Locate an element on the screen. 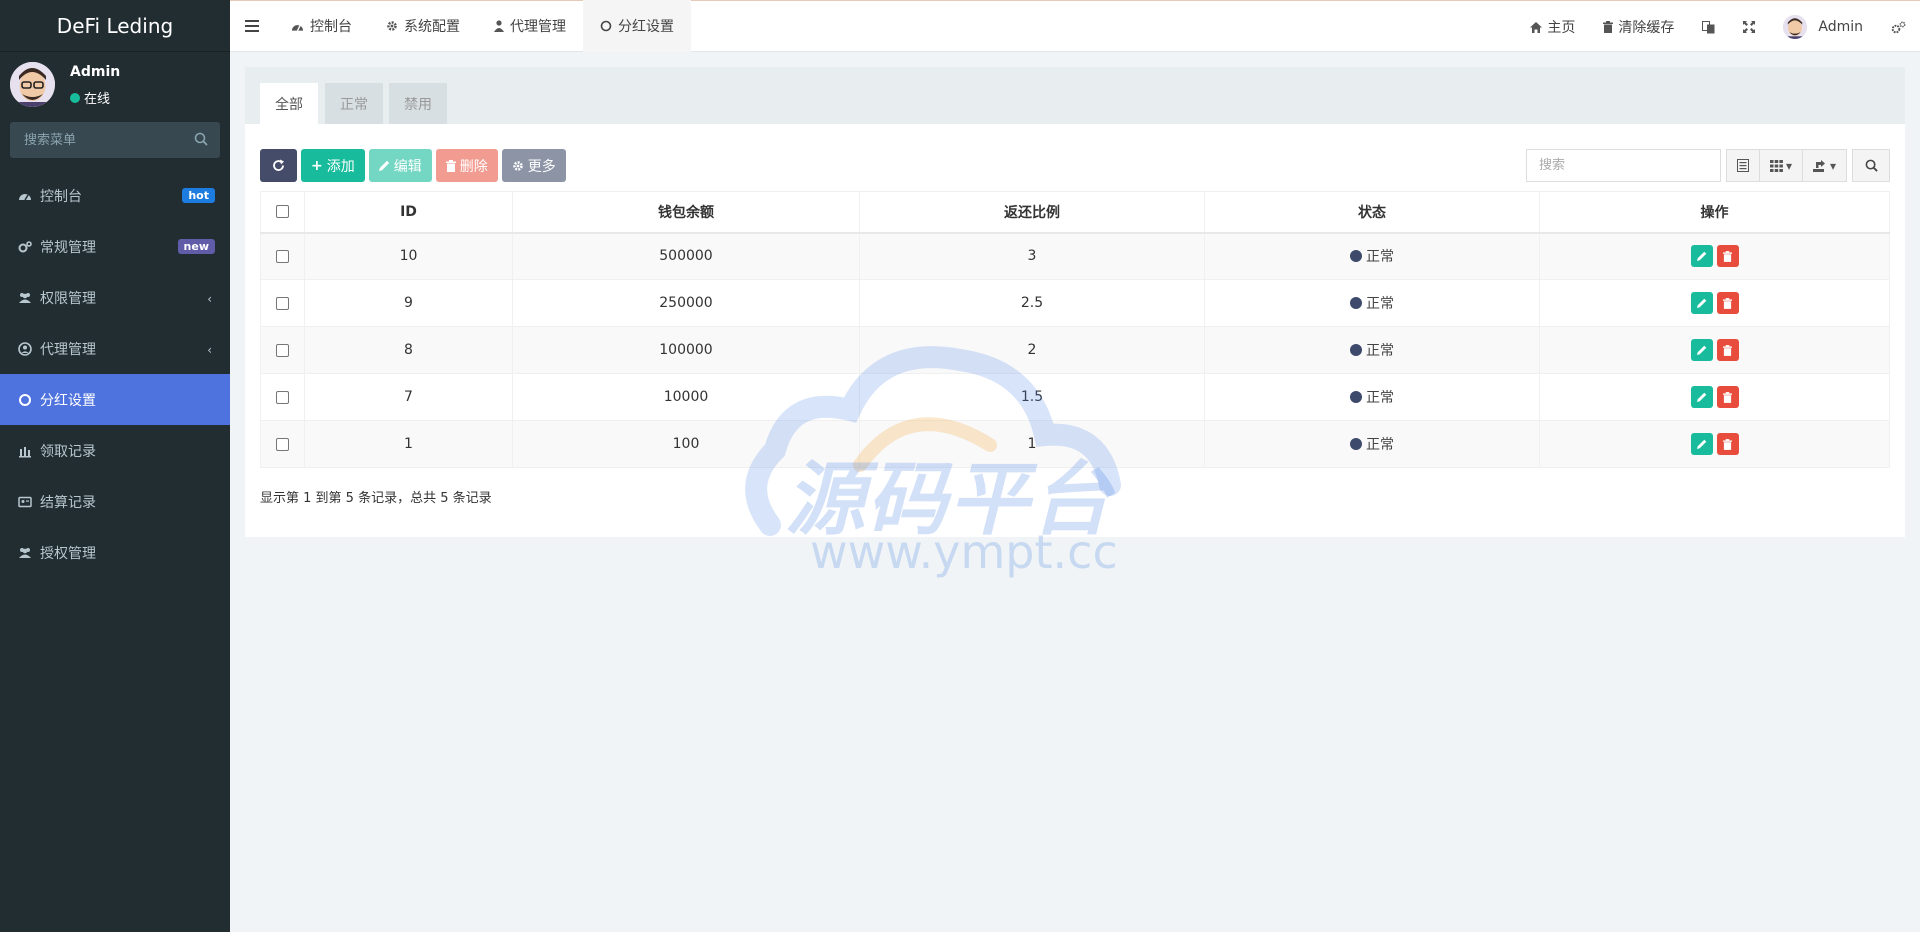  tab-label: 系统配置 is located at coordinates (432, 27).